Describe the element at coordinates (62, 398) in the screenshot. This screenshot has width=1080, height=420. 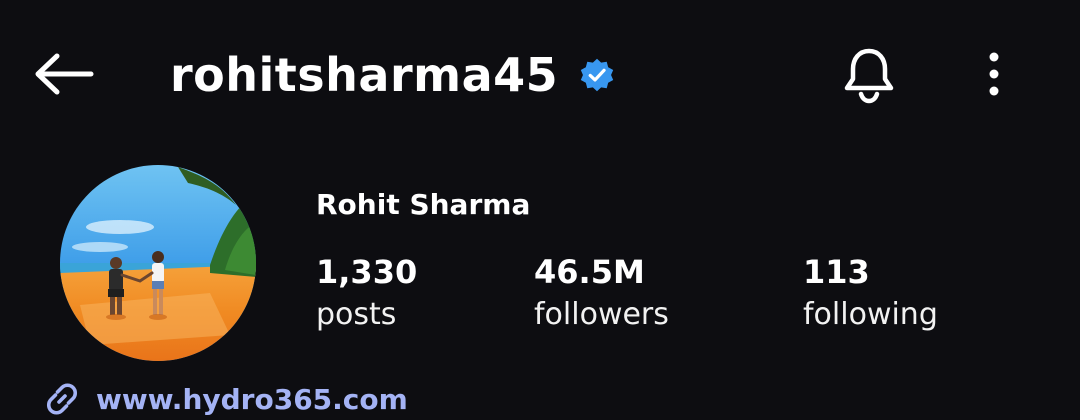
I see `link-icon` at that location.